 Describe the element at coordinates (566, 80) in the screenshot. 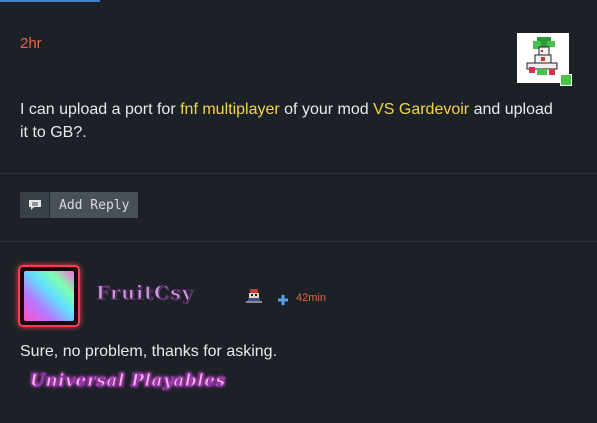

I see `online-status-indicator` at that location.